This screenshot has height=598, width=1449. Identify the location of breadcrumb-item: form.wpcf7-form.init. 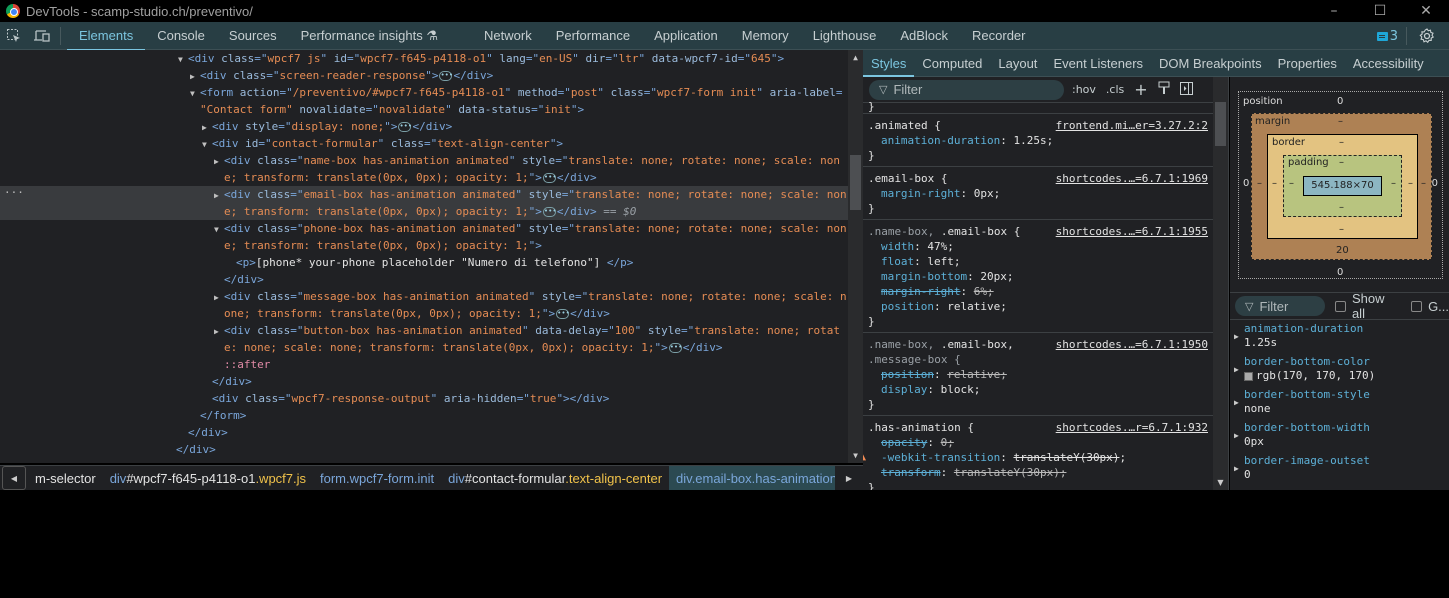
(377, 478).